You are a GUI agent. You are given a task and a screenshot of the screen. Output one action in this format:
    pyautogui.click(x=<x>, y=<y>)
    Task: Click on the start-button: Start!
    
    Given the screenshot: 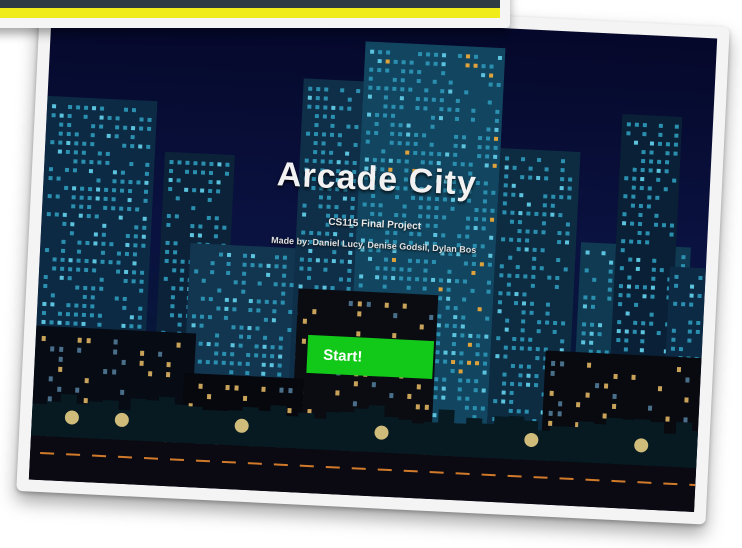 What is the action you would take?
    pyautogui.click(x=370, y=357)
    